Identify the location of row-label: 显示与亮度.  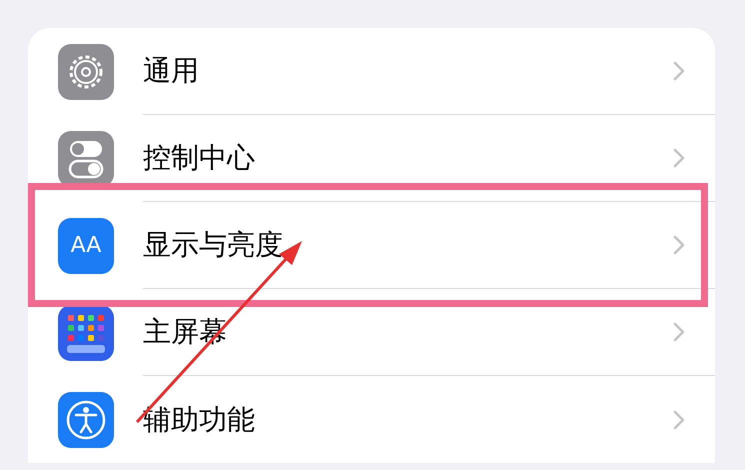
(213, 245).